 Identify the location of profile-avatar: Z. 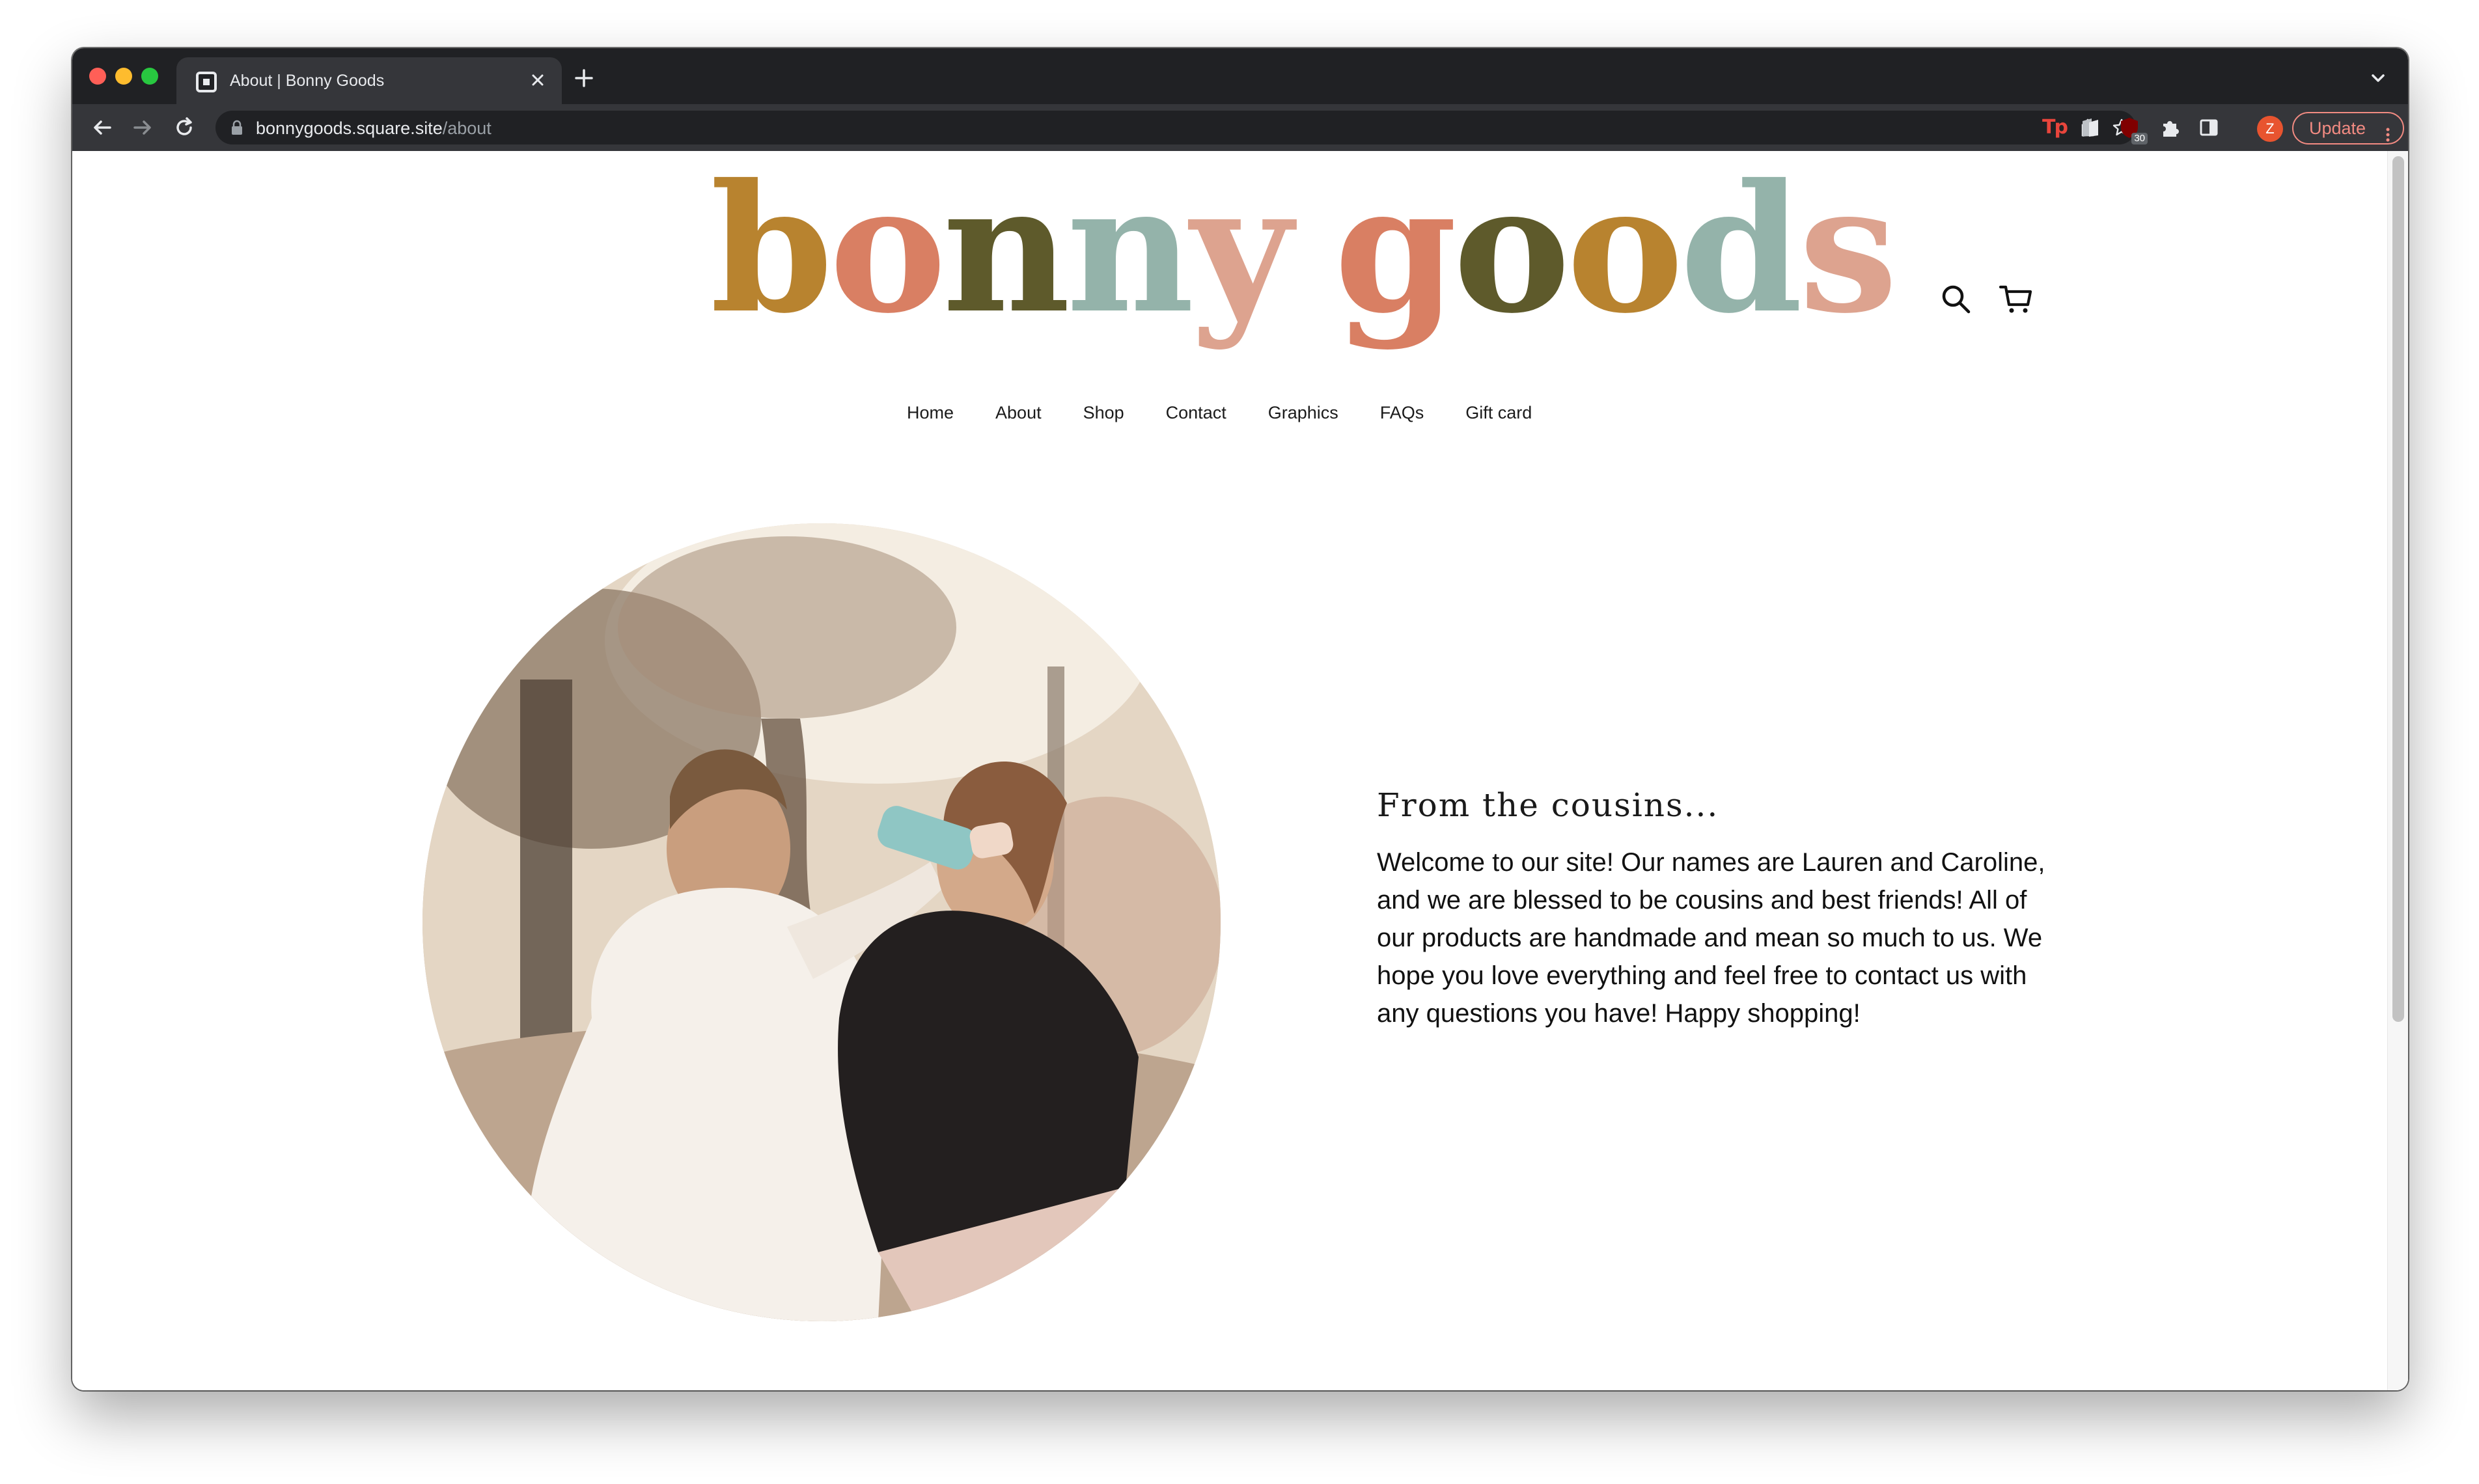
(2270, 129).